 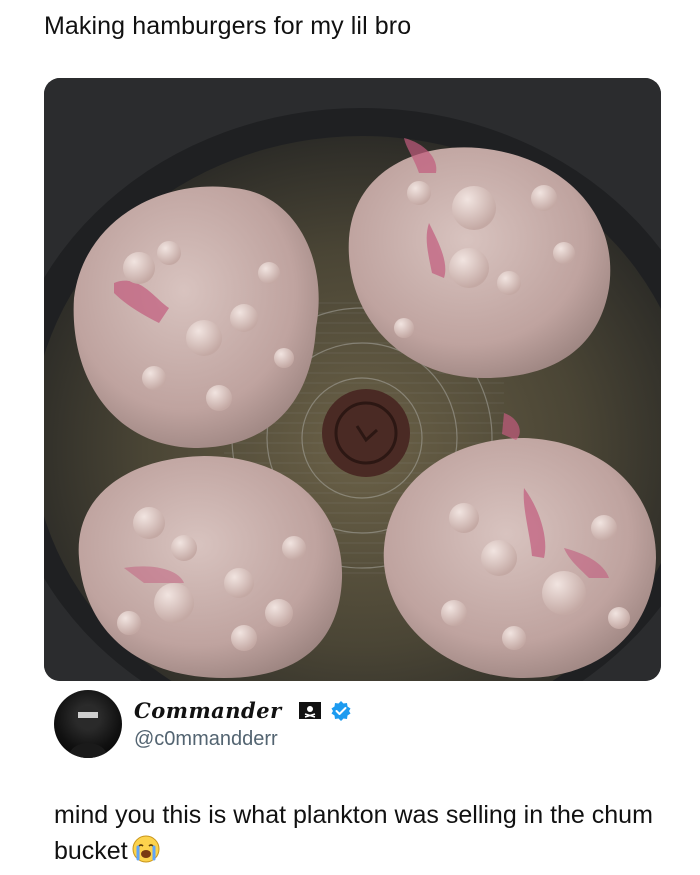 What do you see at coordinates (146, 849) in the screenshot?
I see `crying-face-emoji-icon` at bounding box center [146, 849].